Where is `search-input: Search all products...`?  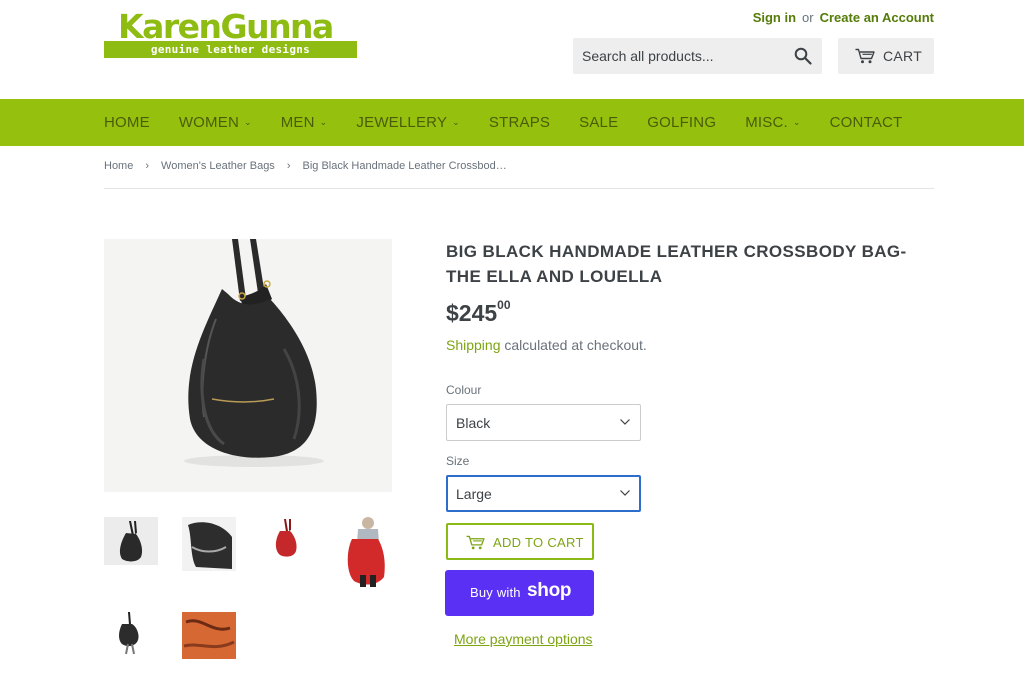 search-input: Search all products... is located at coordinates (697, 56).